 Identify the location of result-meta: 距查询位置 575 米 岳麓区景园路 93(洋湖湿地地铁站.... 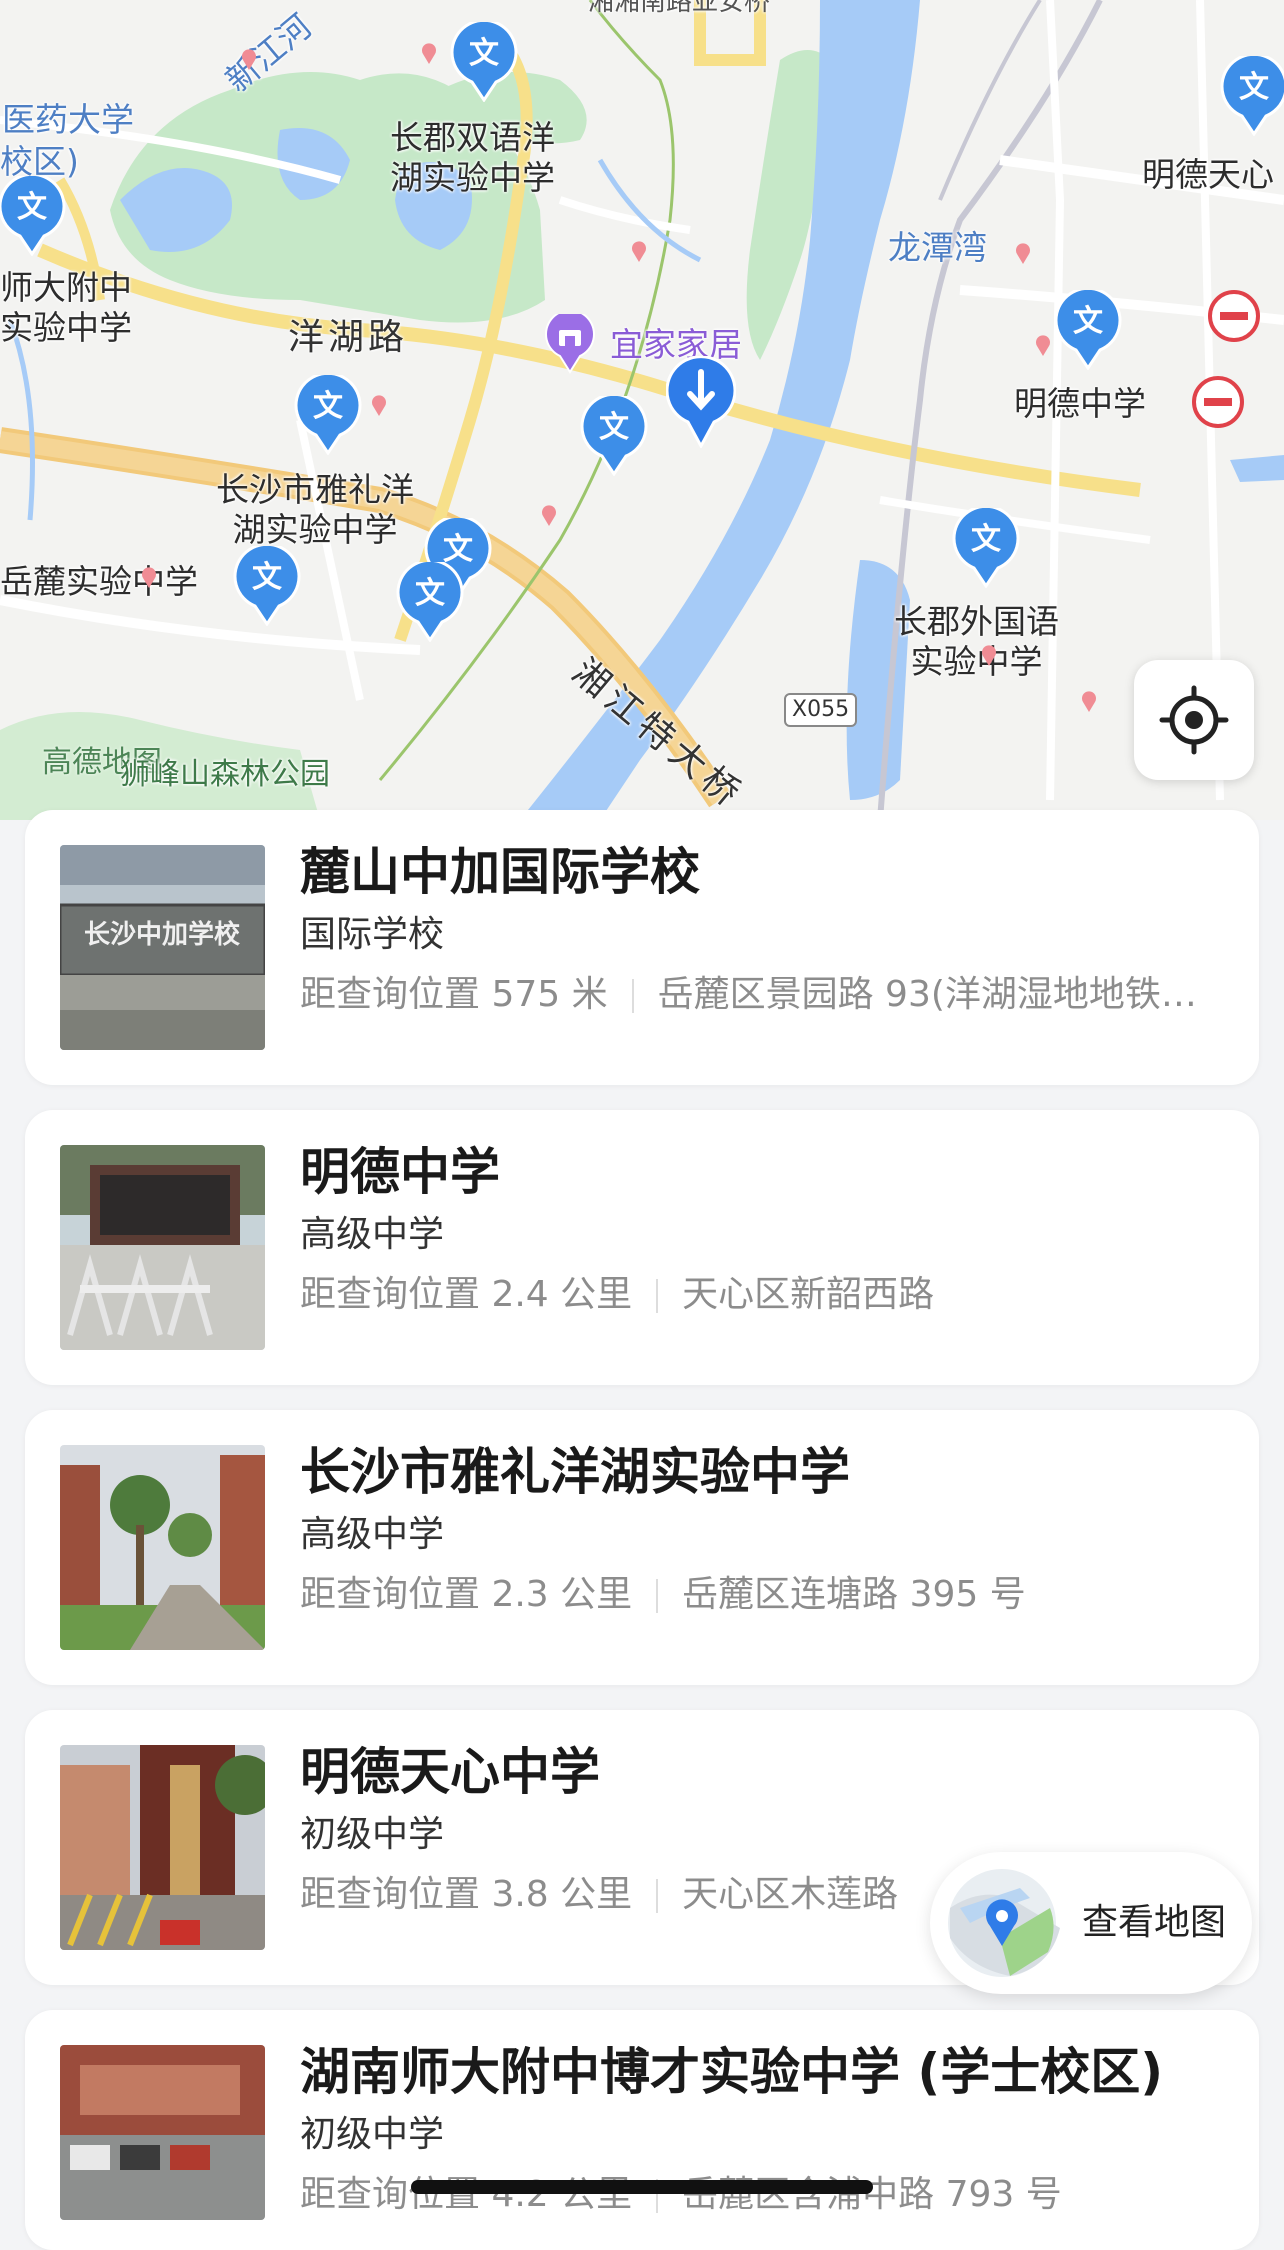
(765, 995).